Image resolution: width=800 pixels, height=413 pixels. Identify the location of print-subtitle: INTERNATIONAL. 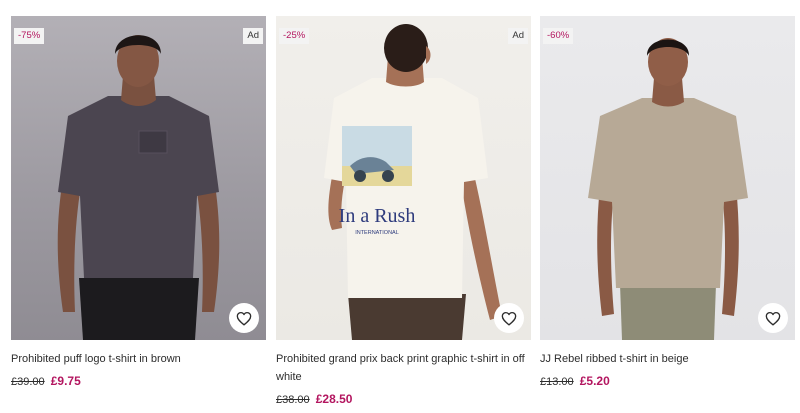
(377, 233).